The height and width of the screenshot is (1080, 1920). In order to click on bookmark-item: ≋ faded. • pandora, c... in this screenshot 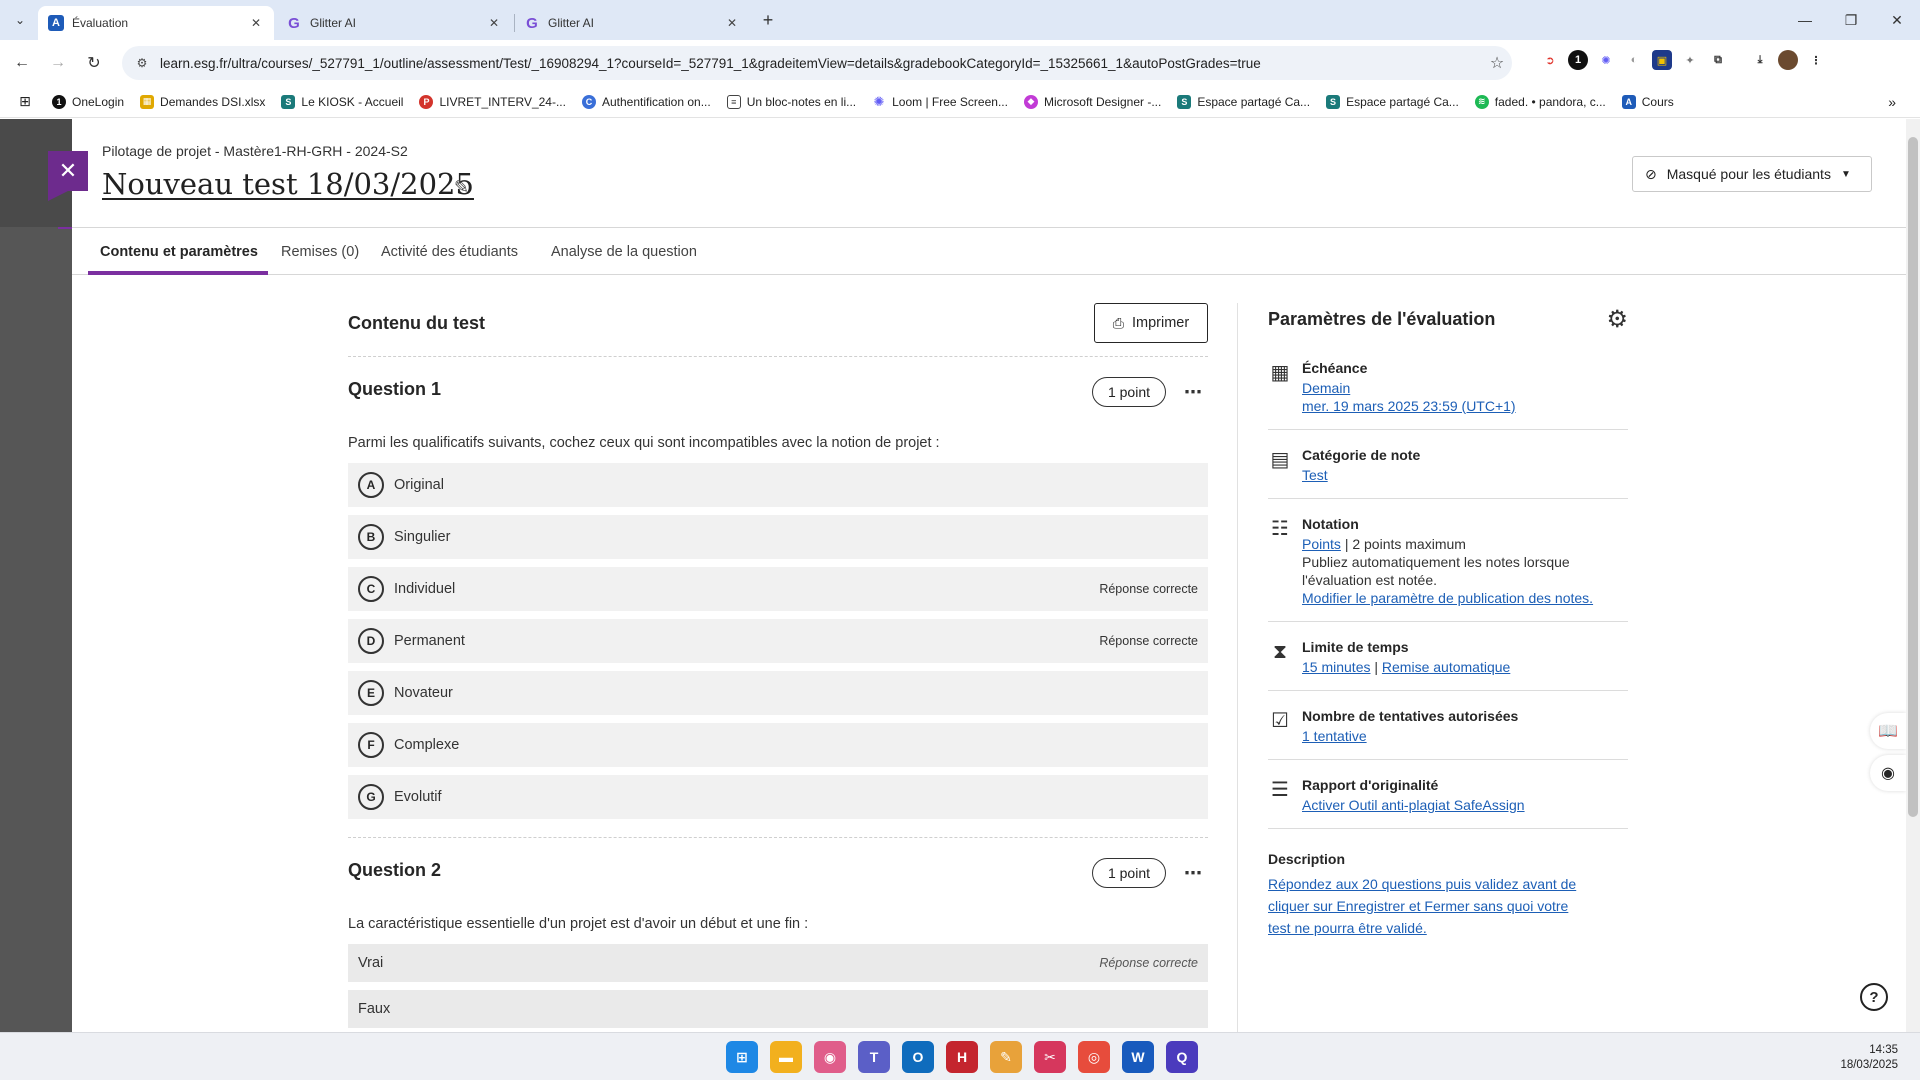, I will do `click(1540, 101)`.